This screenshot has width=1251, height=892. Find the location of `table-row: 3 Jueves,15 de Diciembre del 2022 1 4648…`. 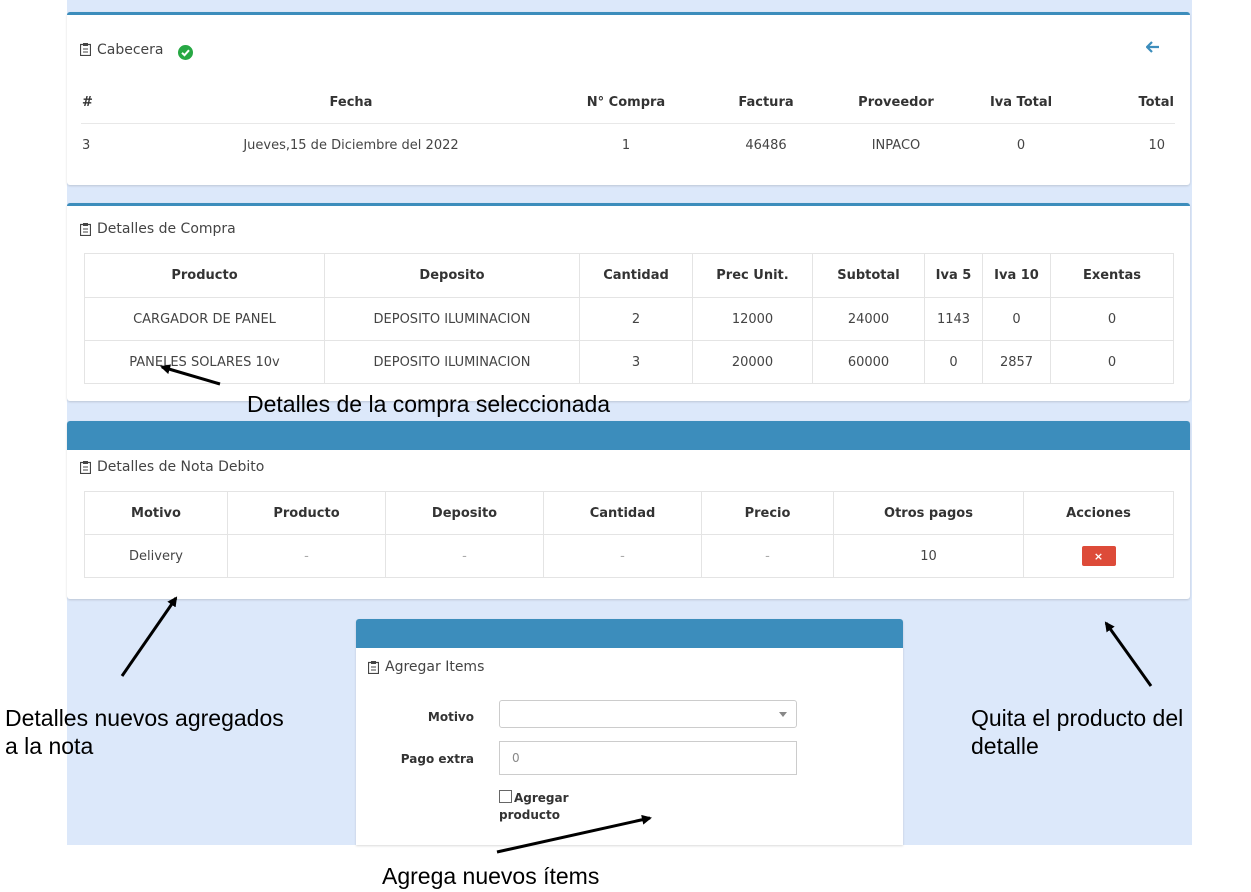

table-row: 3 Jueves,15 de Diciembre del 2022 1 4648… is located at coordinates (628, 145).